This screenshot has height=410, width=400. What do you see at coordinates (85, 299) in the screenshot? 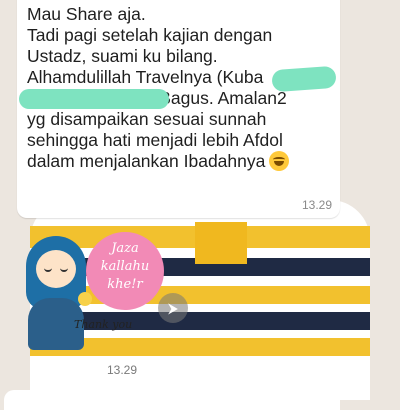
I see `flower-icon` at bounding box center [85, 299].